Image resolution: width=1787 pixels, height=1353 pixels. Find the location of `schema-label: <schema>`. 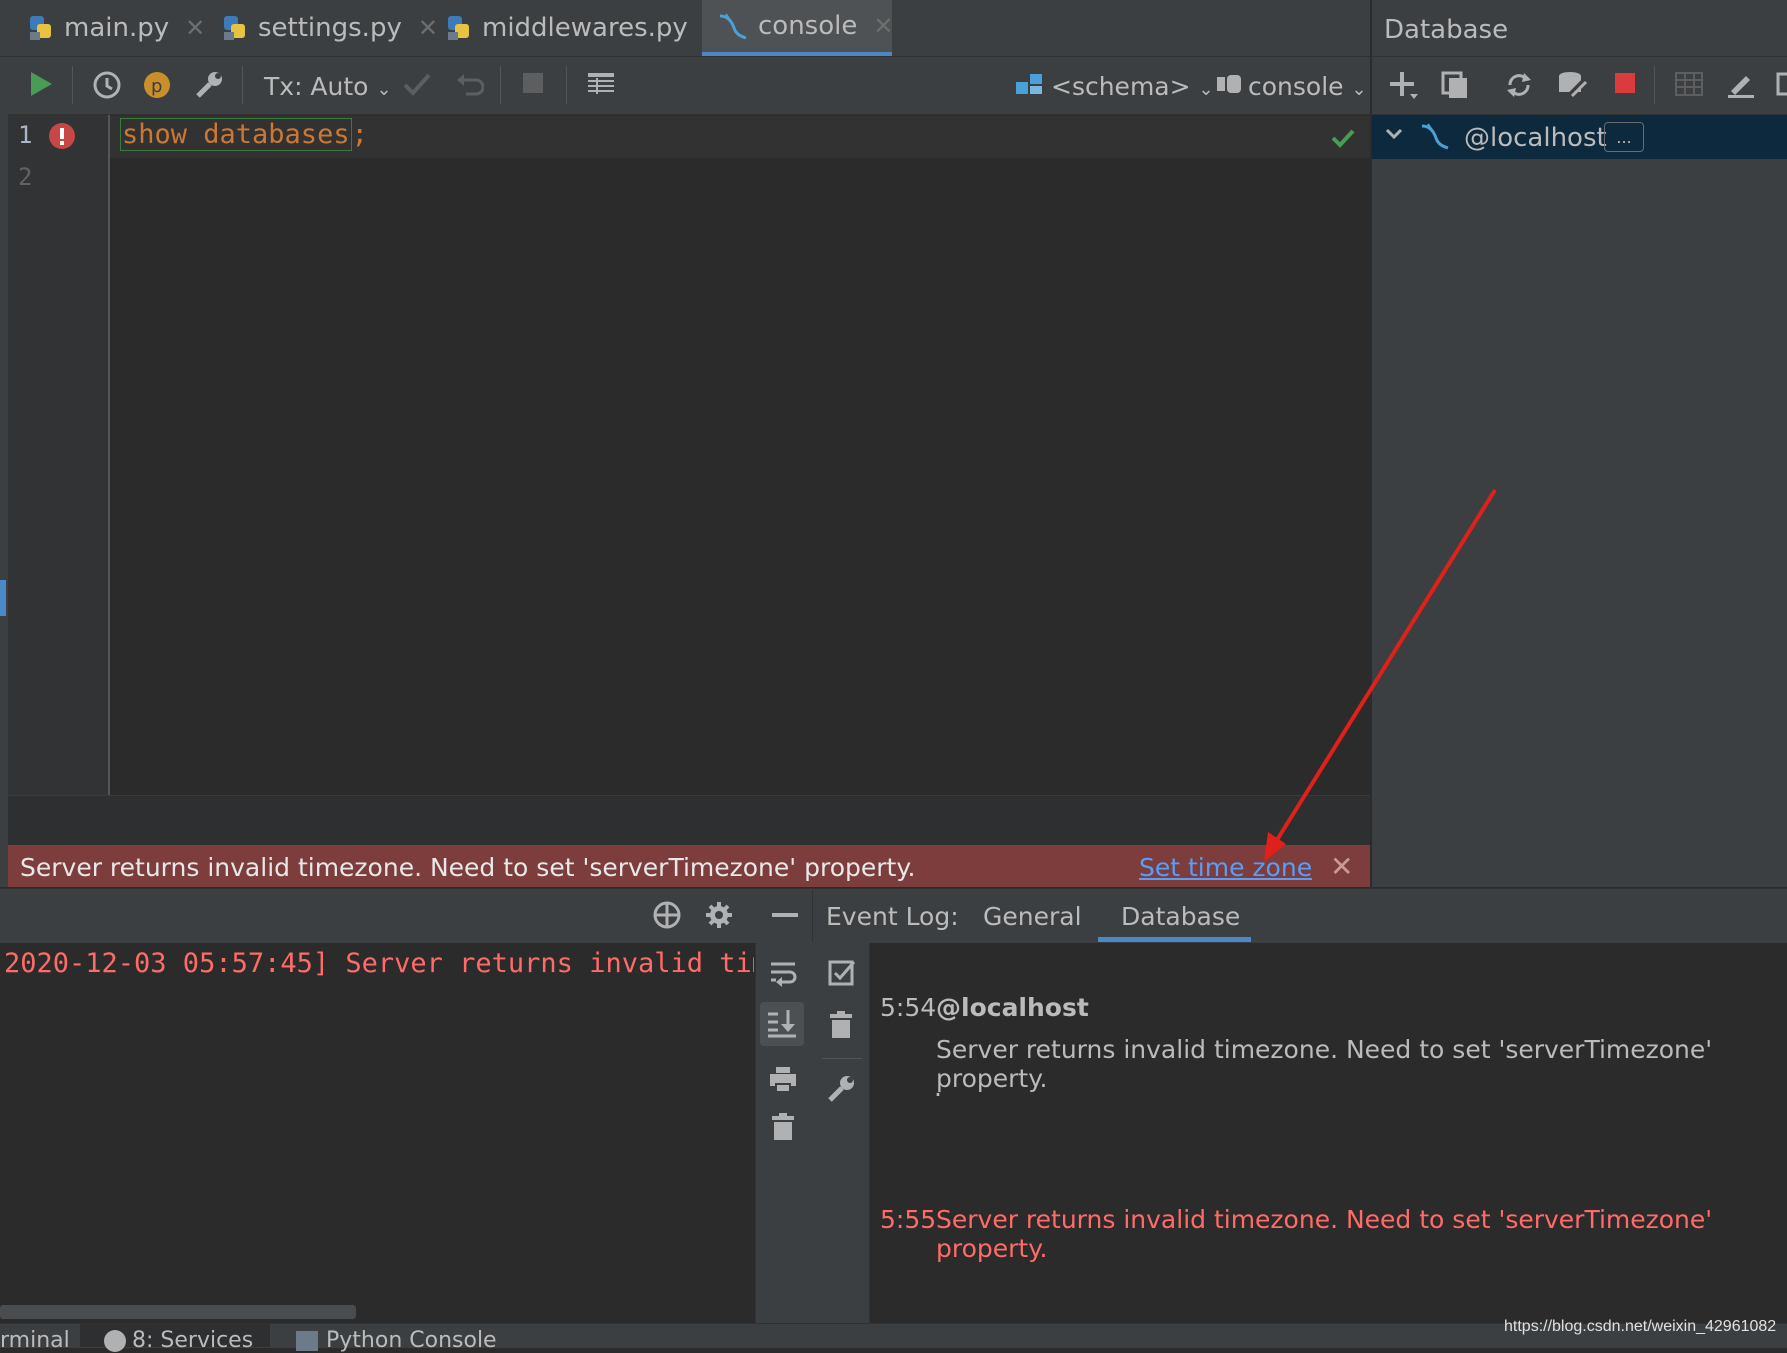

schema-label: <schema> is located at coordinates (1121, 86).